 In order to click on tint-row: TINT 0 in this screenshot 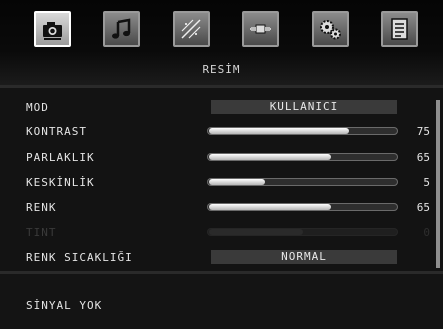, I will do `click(215, 233)`.